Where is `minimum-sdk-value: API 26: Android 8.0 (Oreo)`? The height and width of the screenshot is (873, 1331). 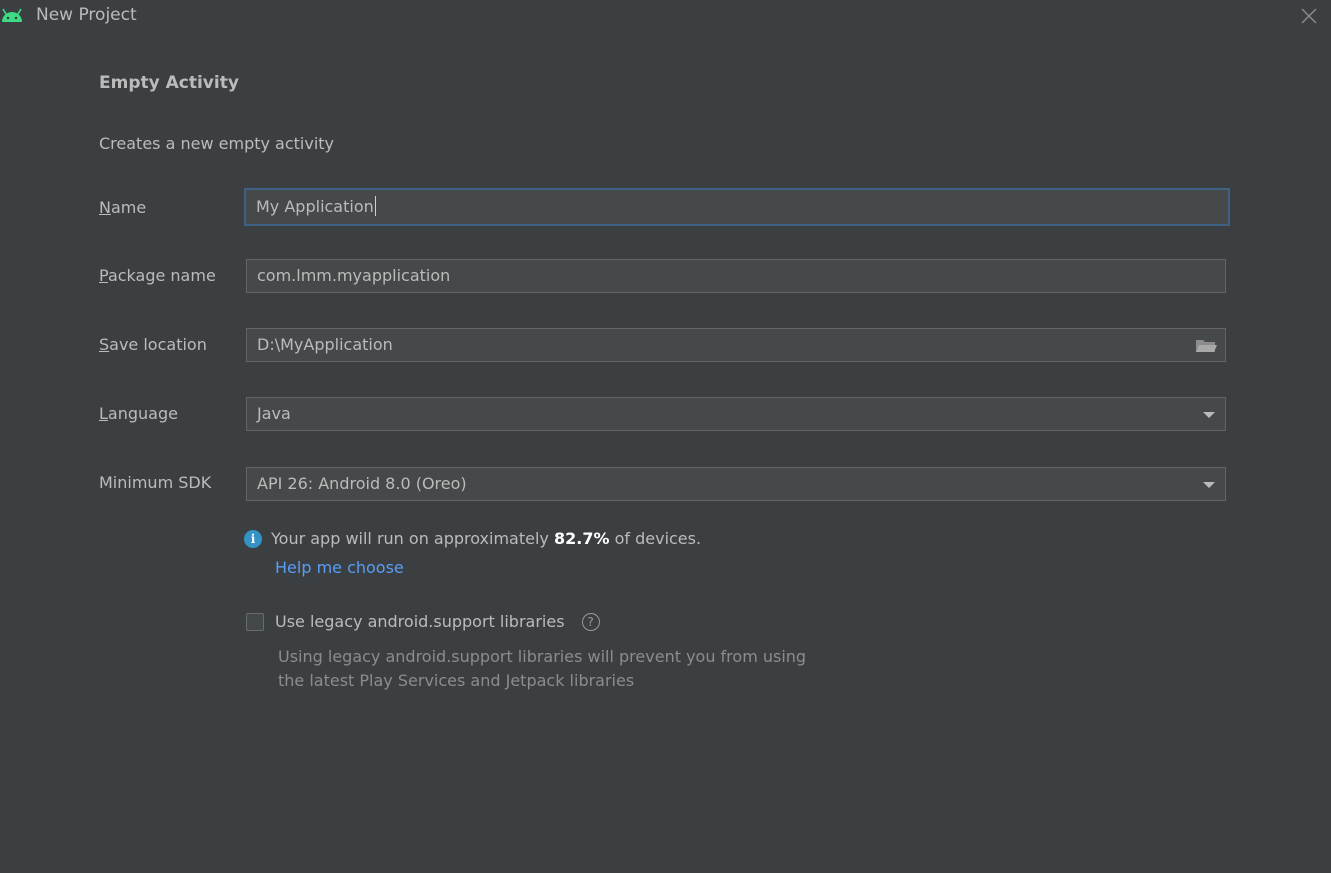
minimum-sdk-value: API 26: Android 8.0 (Oreo) is located at coordinates (362, 483).